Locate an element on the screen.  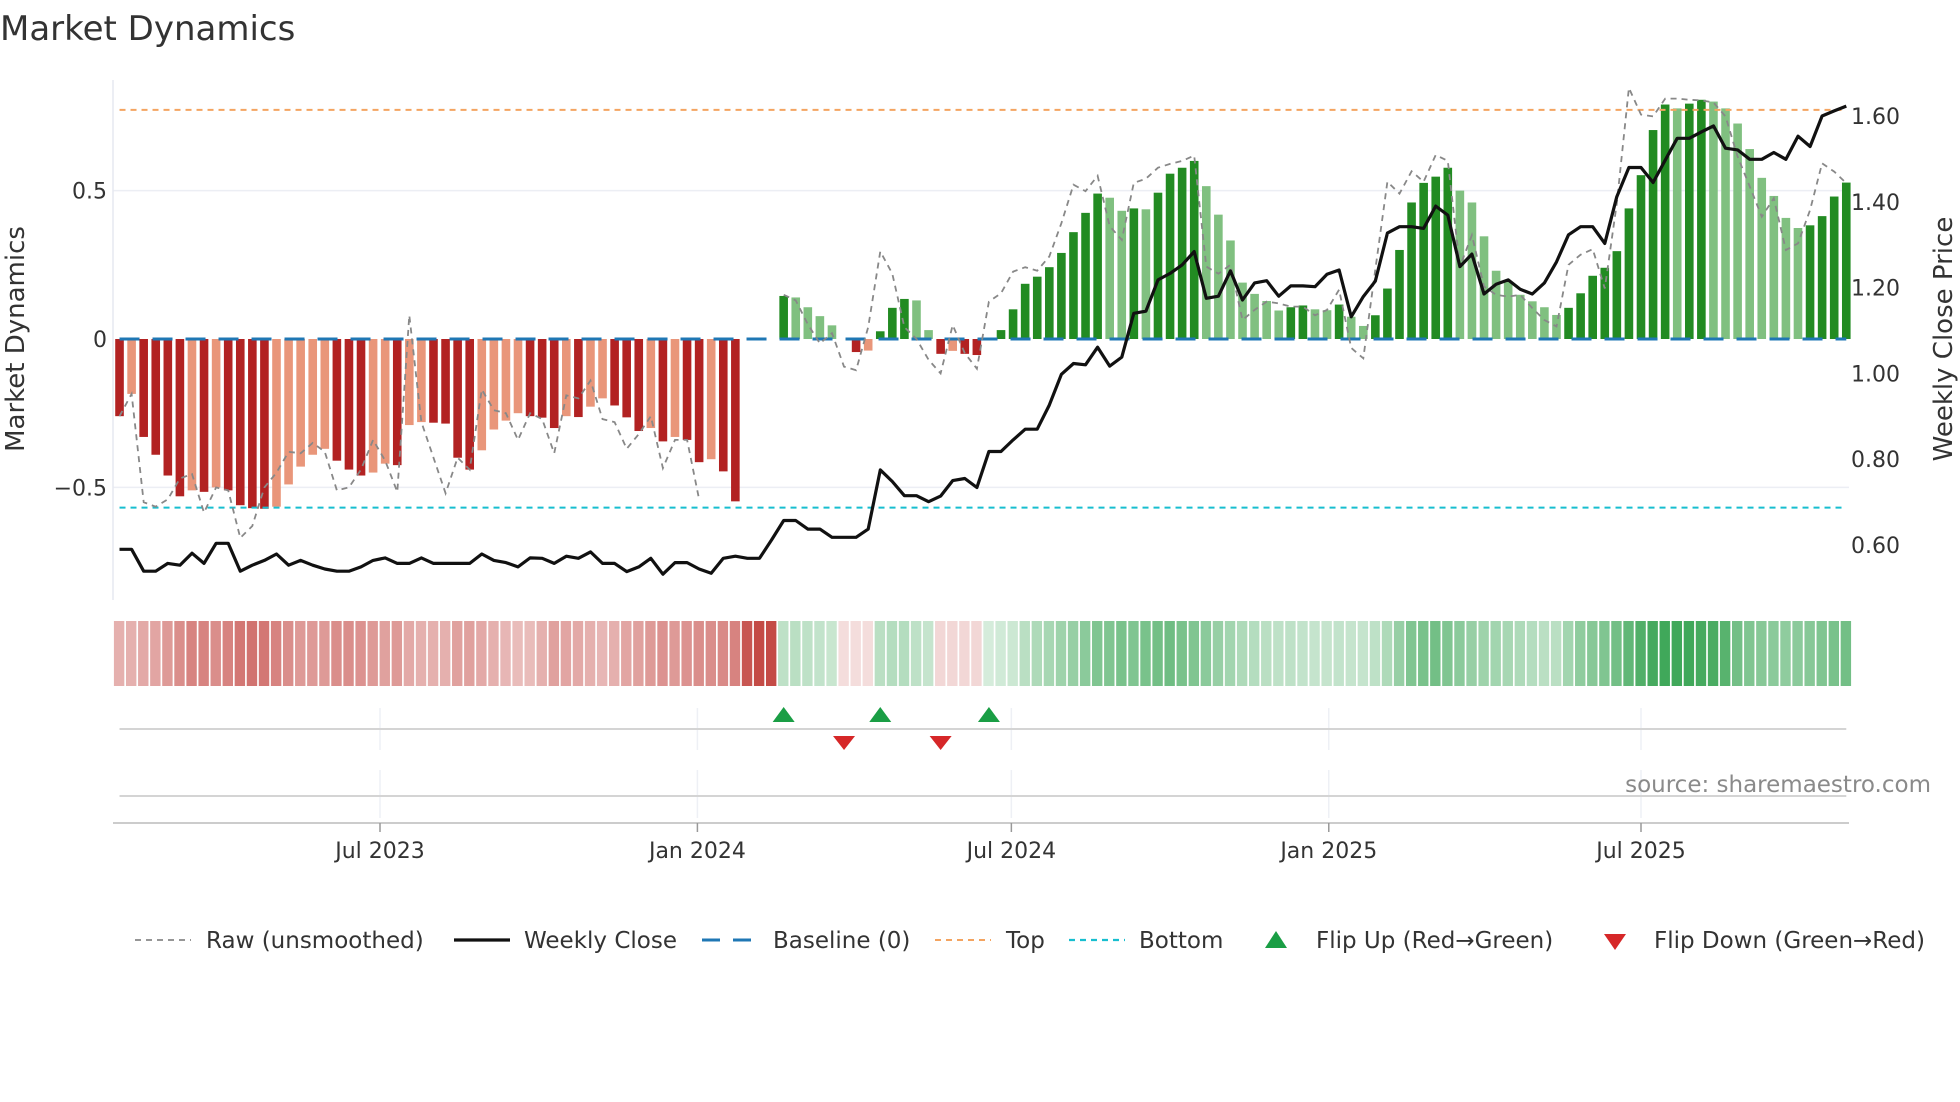
left-tick-label: −0.5 is located at coordinates (80, 488).